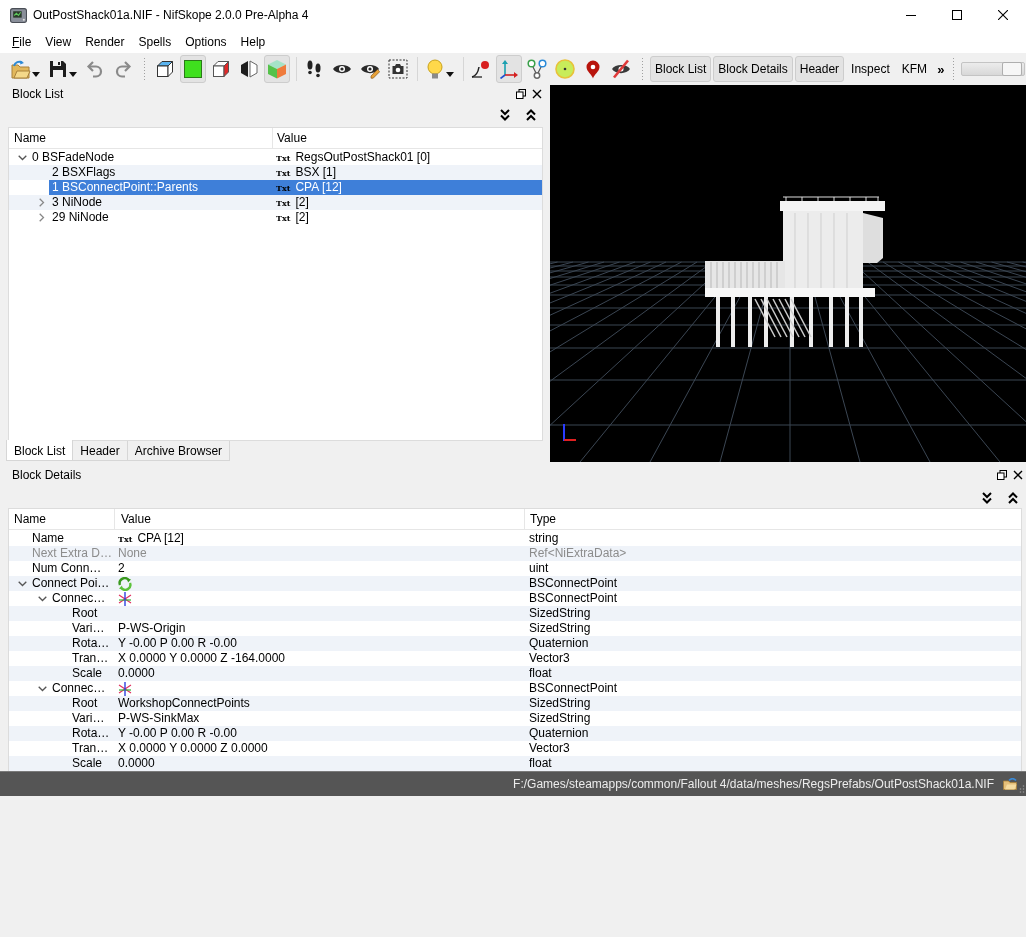 Image resolution: width=1026 pixels, height=937 pixels. Describe the element at coordinates (993, 69) in the screenshot. I see `slider-track` at that location.